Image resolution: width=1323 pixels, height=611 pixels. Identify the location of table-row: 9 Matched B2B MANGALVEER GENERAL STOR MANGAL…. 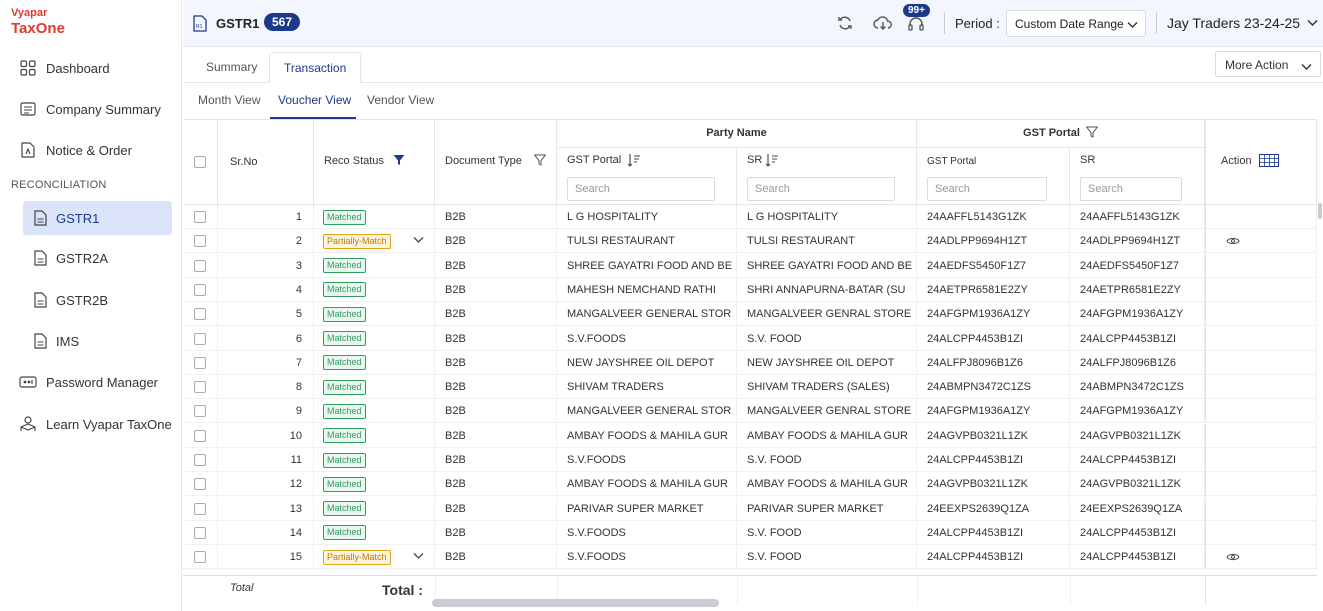
(750, 411).